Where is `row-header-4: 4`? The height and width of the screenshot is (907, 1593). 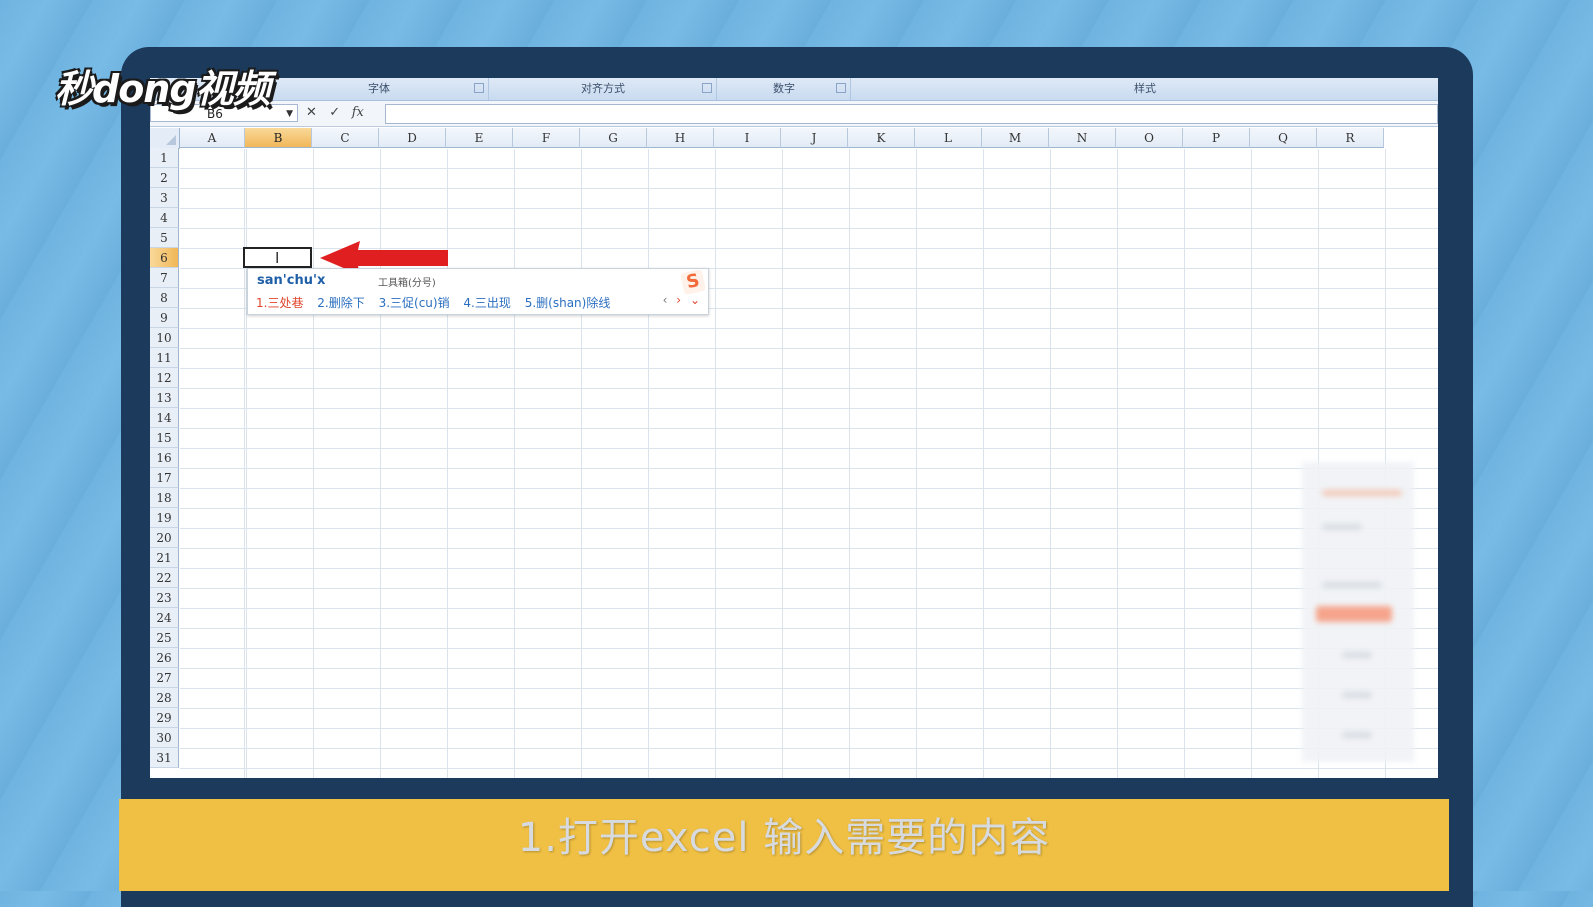 row-header-4: 4 is located at coordinates (164, 218).